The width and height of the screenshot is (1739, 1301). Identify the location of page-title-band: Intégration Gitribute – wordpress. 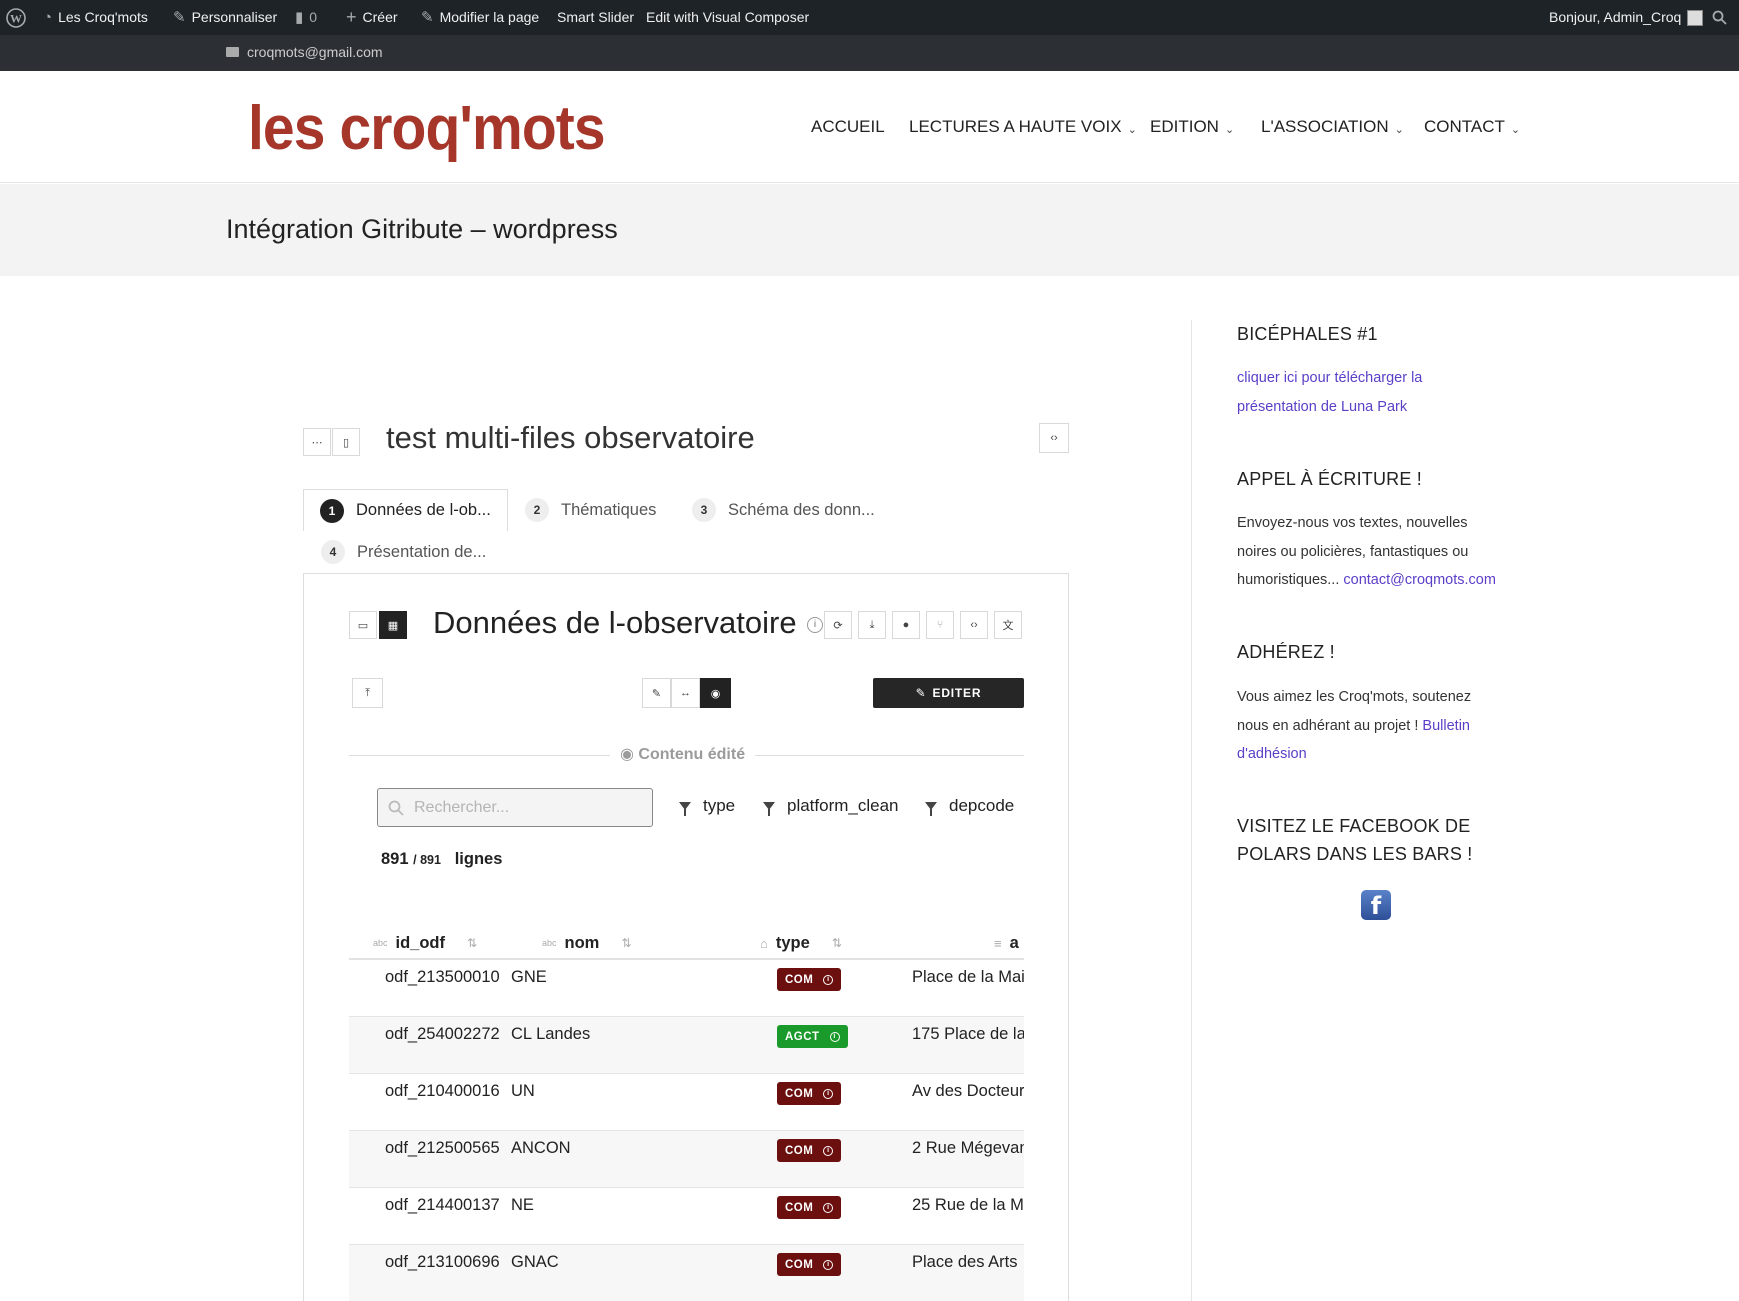
(869, 230).